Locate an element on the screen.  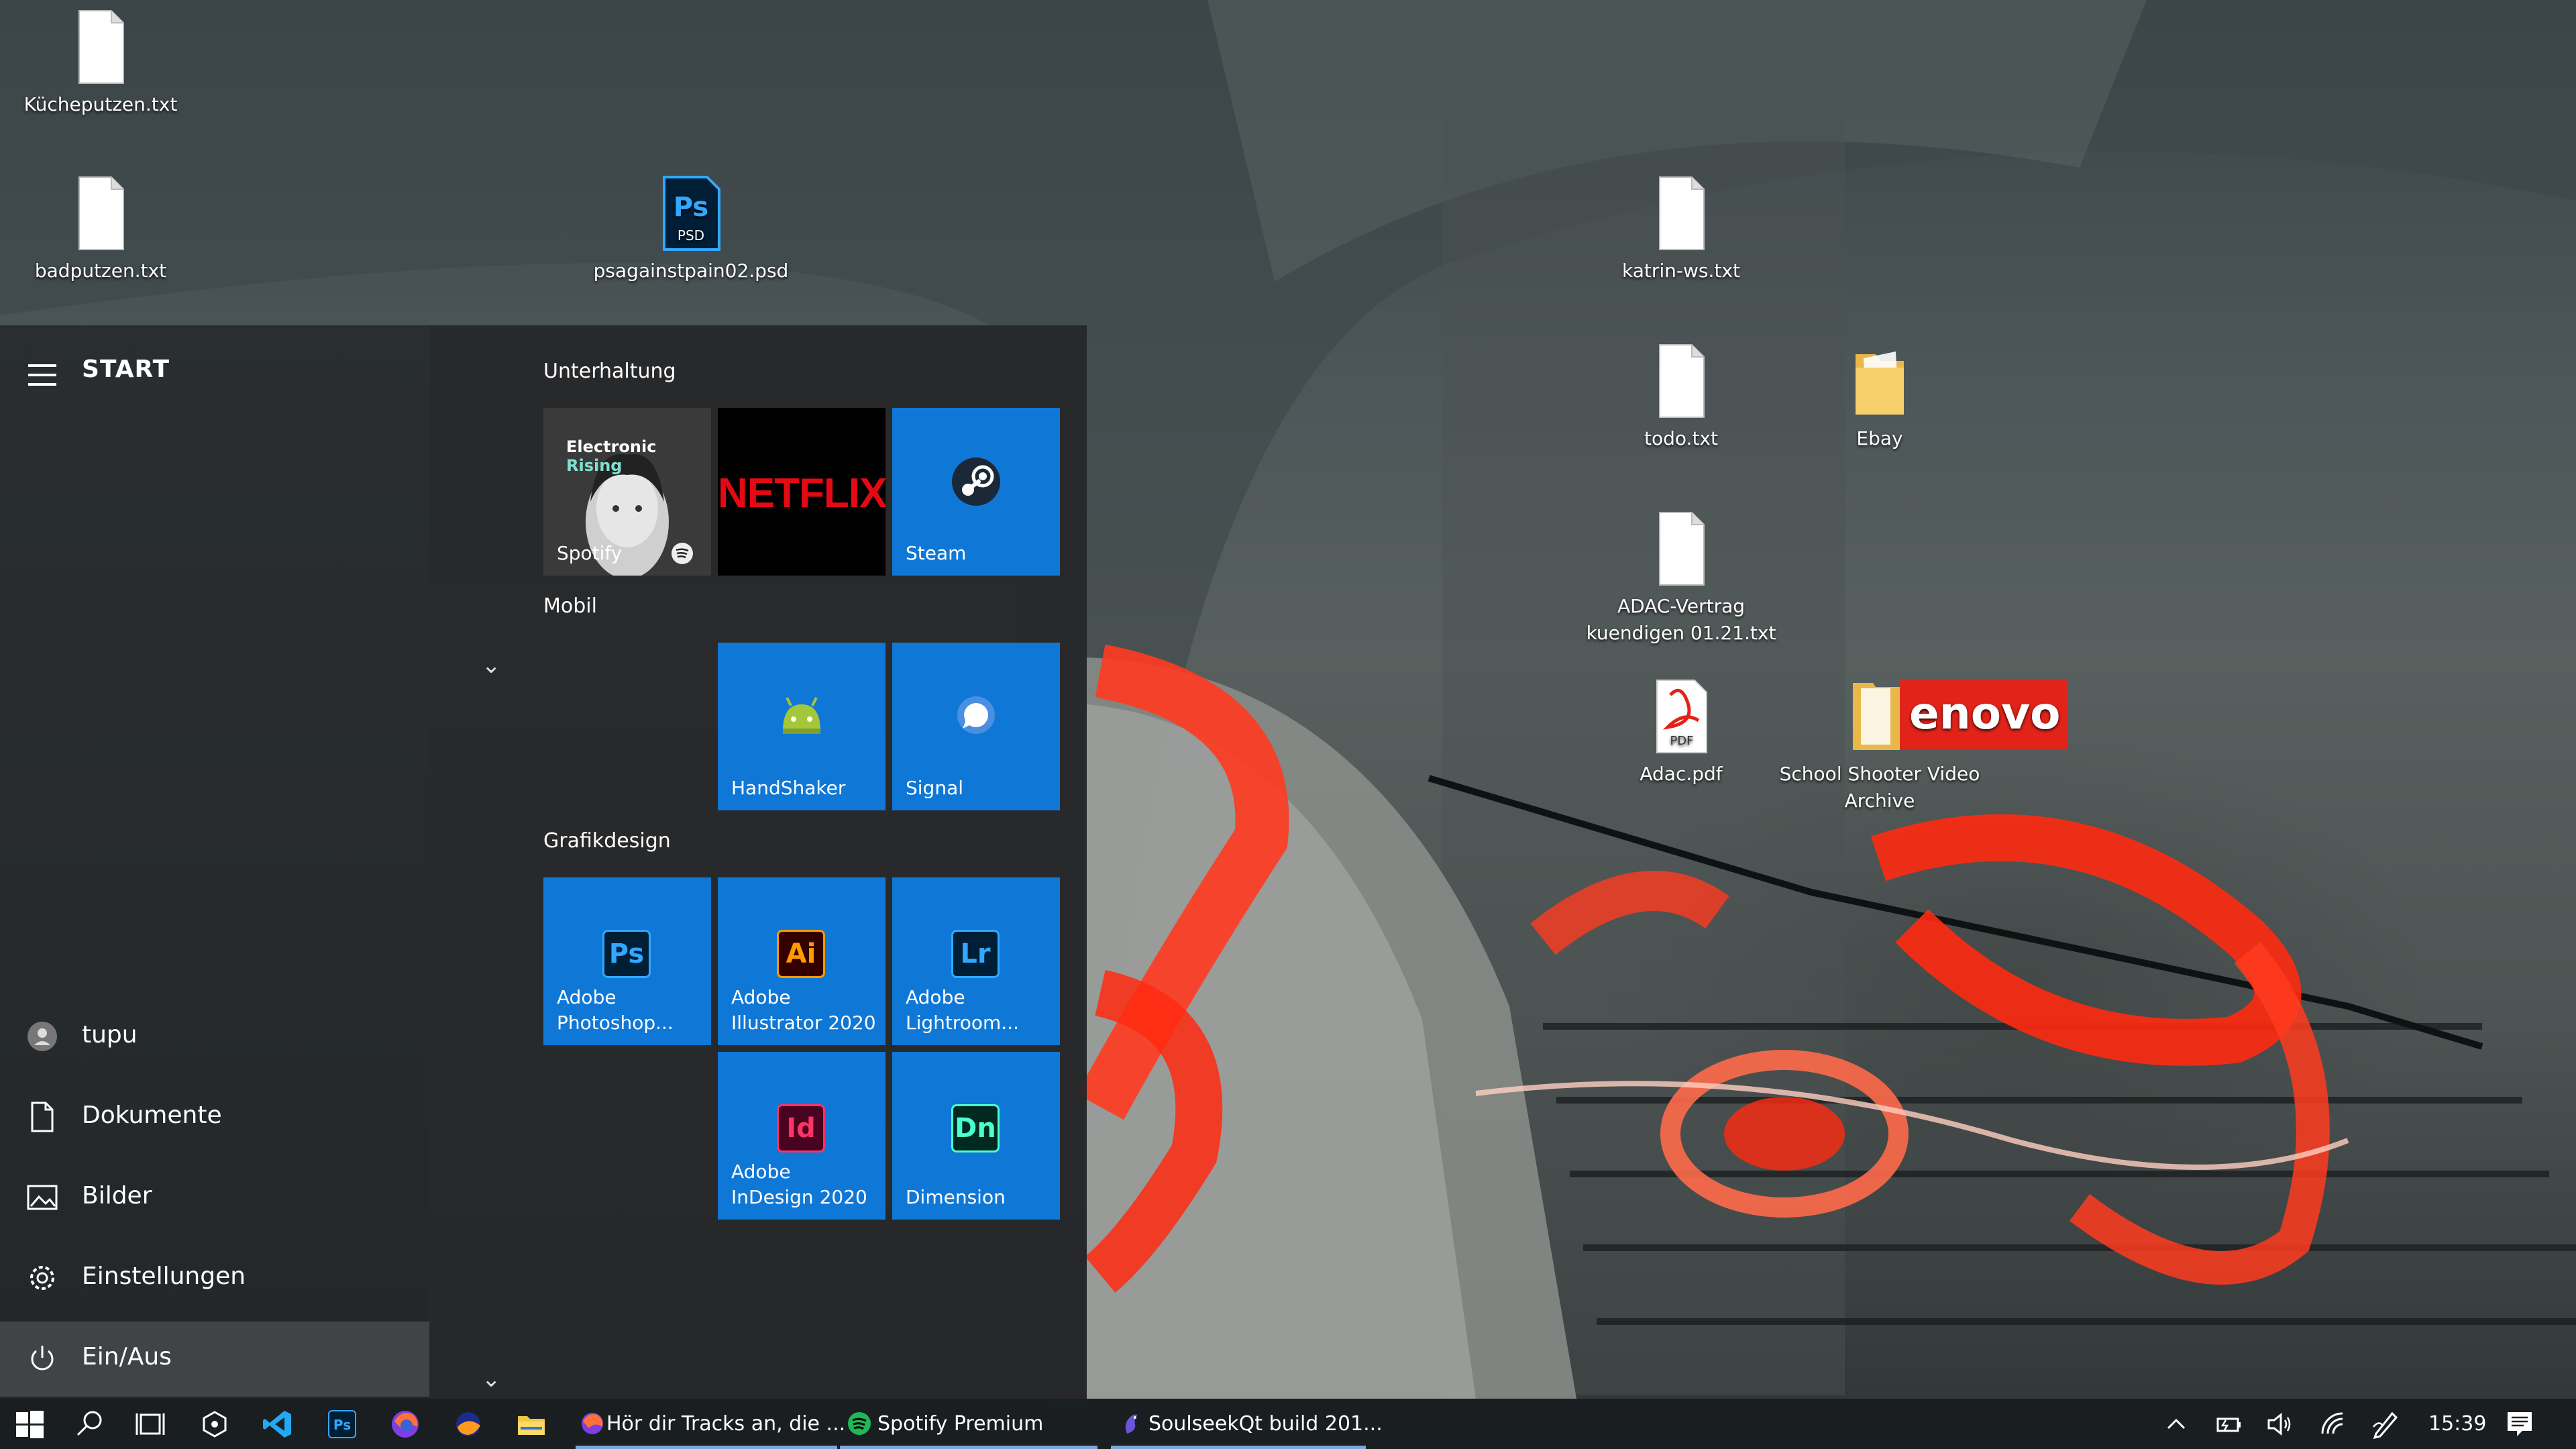
lenovo-text: enovo is located at coordinates (1984, 713).